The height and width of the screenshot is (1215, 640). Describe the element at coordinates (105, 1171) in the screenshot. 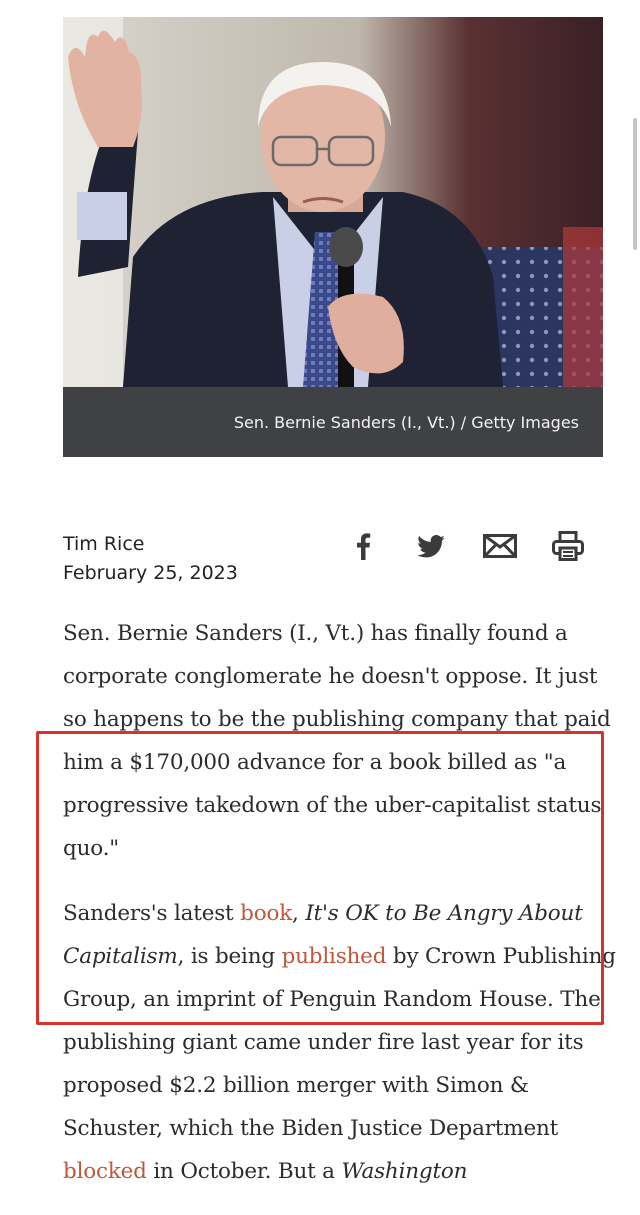

I see `blocked-link: blocked` at that location.